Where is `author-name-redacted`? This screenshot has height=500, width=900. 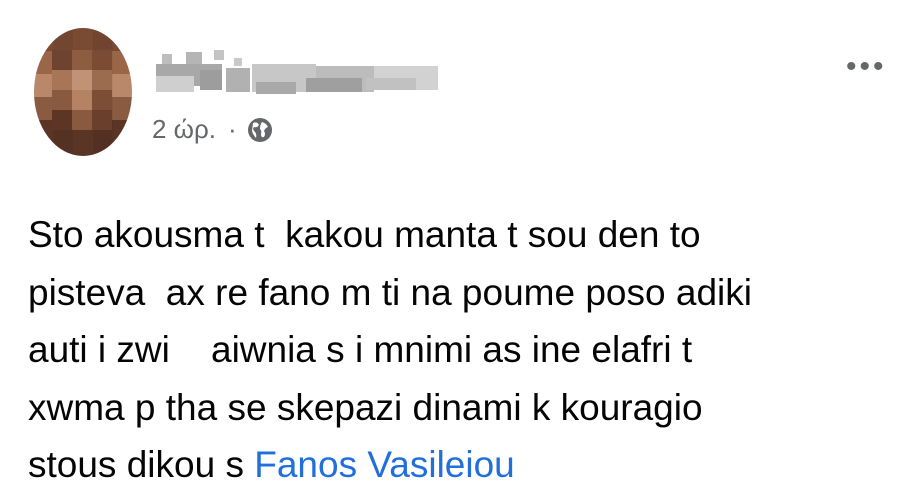
author-name-redacted is located at coordinates (299, 76).